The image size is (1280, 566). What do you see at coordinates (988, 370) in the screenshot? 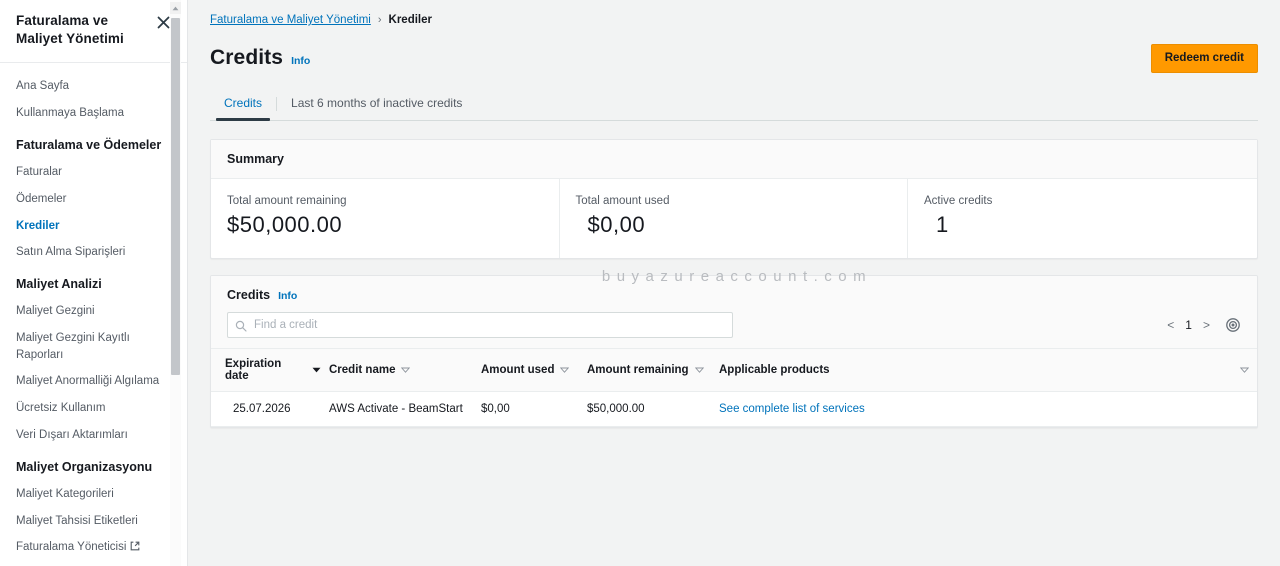
I see `column-header-applicable-products: Applicable products` at bounding box center [988, 370].